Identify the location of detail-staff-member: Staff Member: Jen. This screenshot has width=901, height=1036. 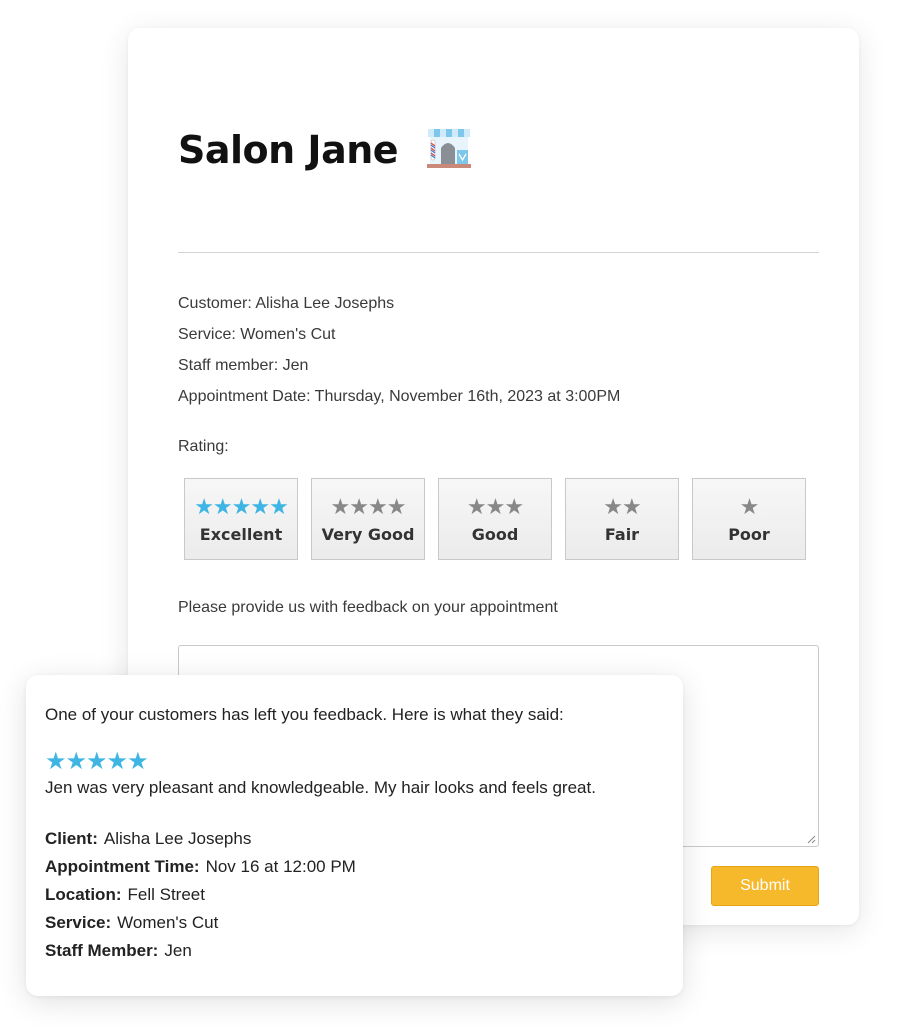
(118, 951).